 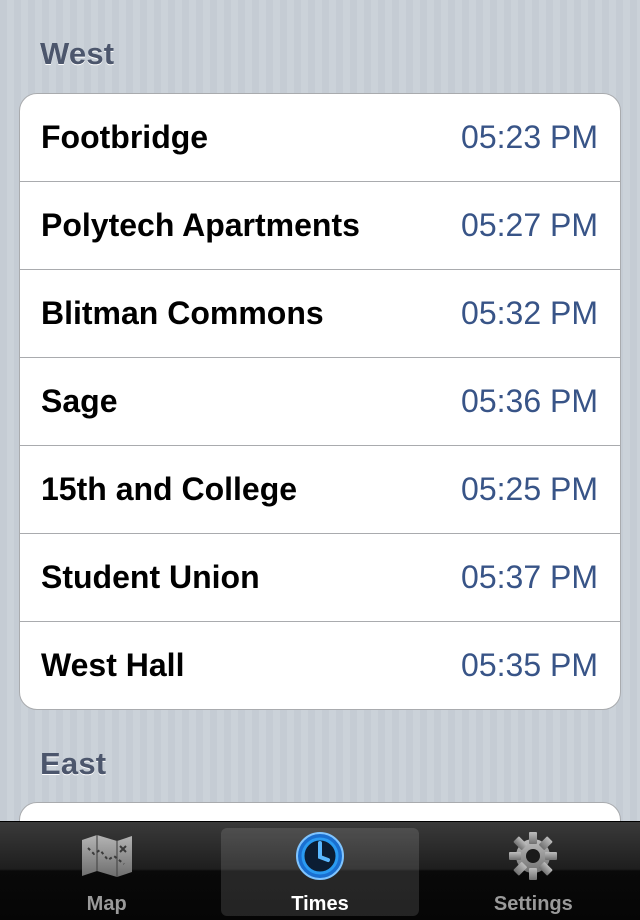 I want to click on stop-row: Blitman Commons 05:32 PM, so click(x=320, y=314).